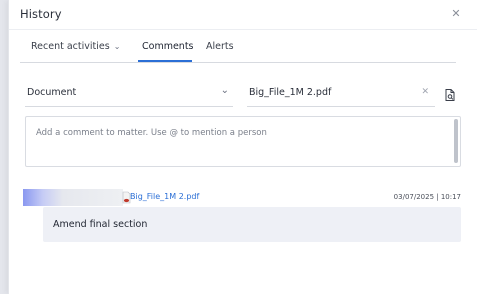 The image size is (477, 294). I want to click on document-search-icon, so click(450, 95).